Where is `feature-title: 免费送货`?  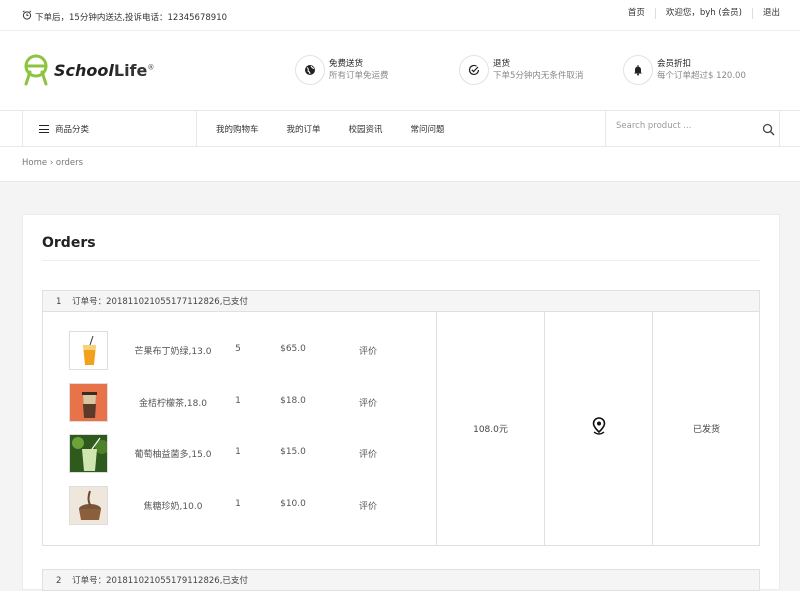
feature-title: 免费送货 is located at coordinates (346, 64).